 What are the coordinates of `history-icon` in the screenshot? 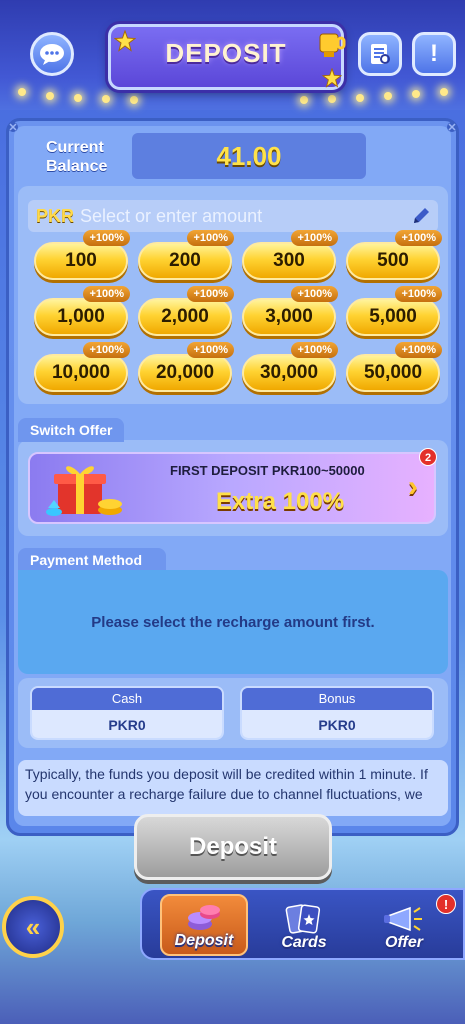 It's located at (380, 54).